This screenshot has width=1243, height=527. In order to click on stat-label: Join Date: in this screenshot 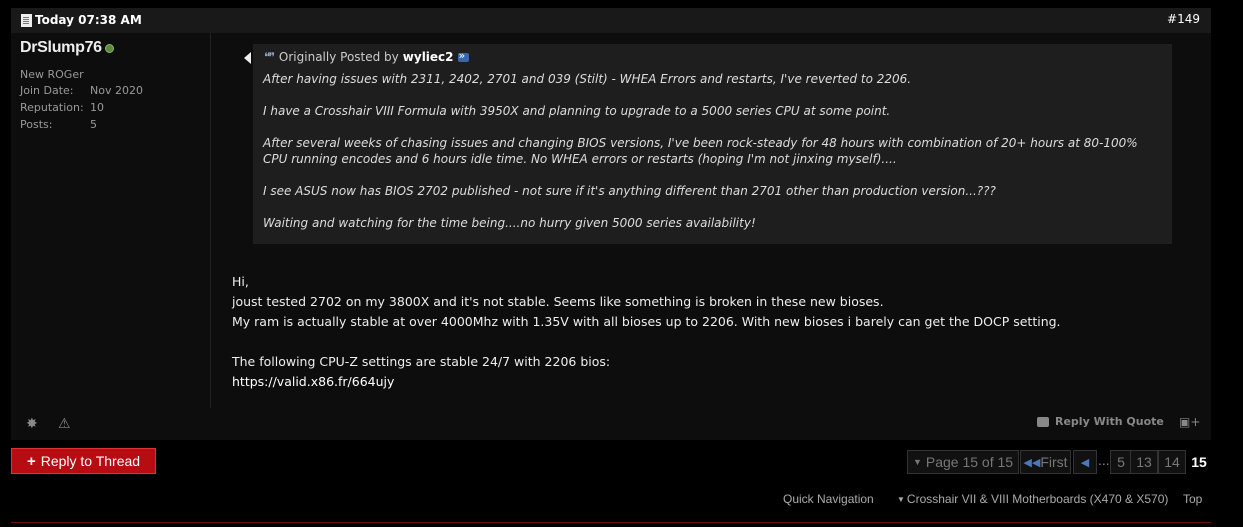, I will do `click(47, 90)`.